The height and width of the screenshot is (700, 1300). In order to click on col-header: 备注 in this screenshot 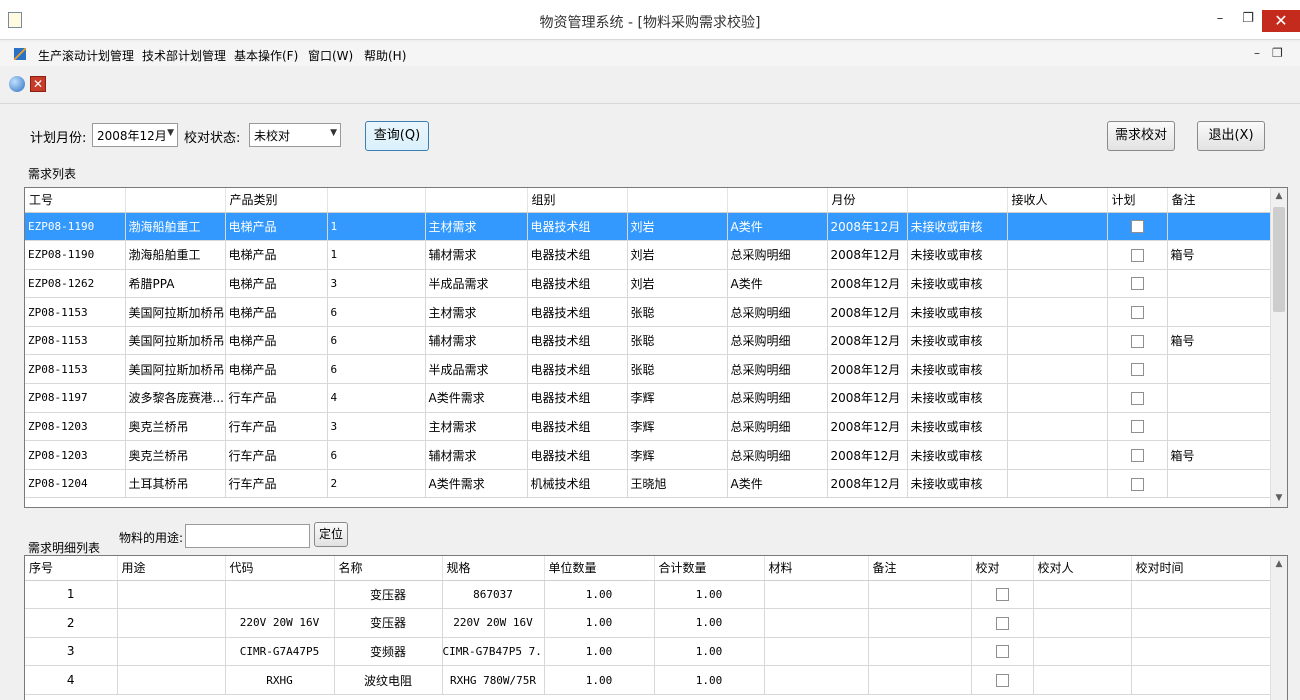, I will do `click(1220, 200)`.